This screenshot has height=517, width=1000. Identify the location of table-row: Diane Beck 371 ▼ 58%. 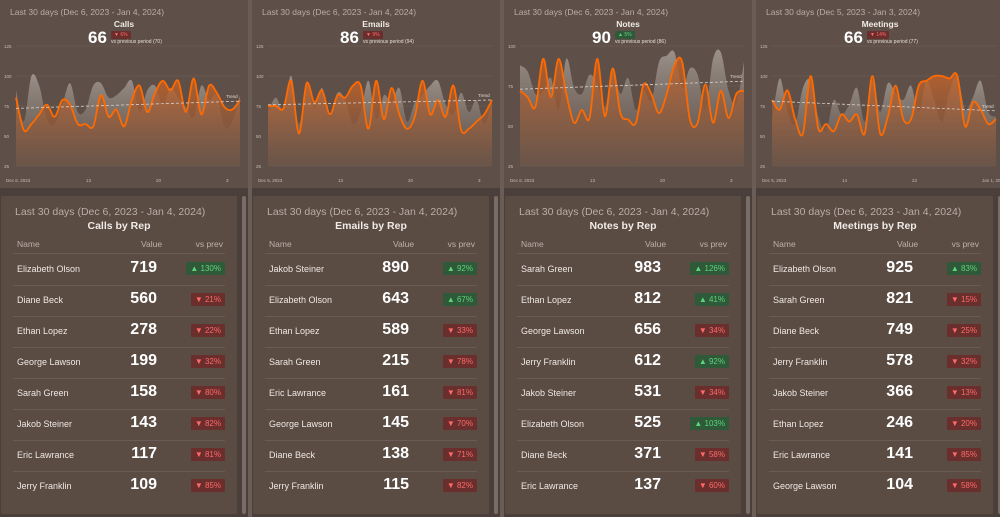
(623, 455).